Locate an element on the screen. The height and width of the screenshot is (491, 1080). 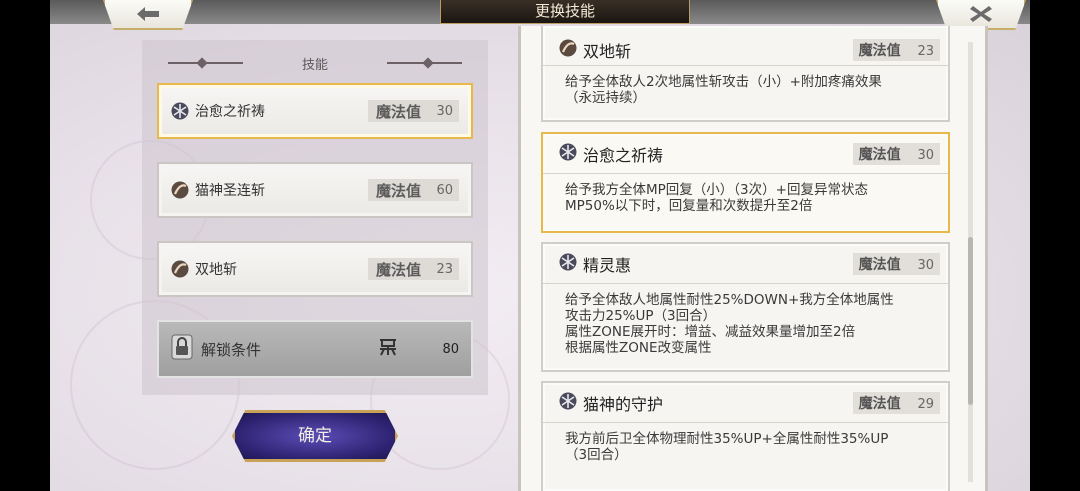
mp-tag: 魔法值 60 is located at coordinates (413, 190).